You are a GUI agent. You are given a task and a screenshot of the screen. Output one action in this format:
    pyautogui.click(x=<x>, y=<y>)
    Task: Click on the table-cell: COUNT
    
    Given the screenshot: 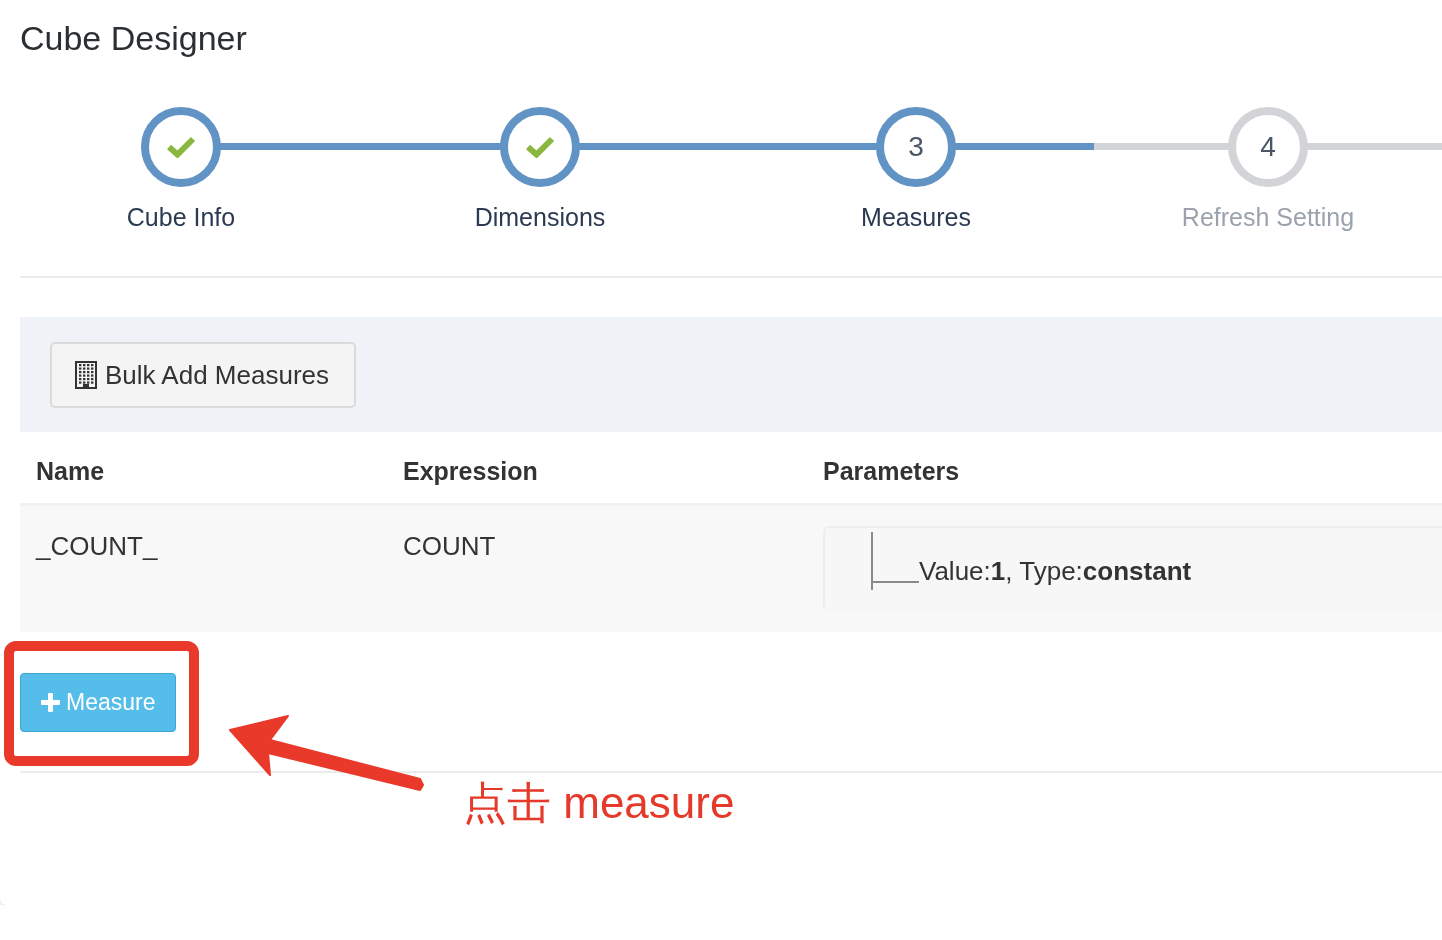 What is the action you would take?
    pyautogui.click(x=597, y=569)
    